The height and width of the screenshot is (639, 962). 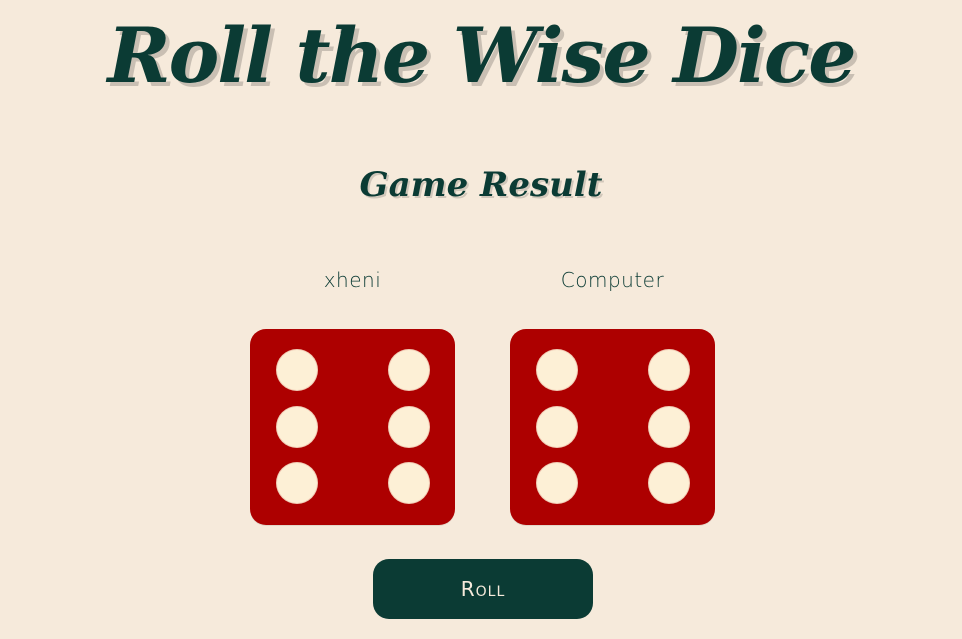 I want to click on user-die, so click(x=352, y=427).